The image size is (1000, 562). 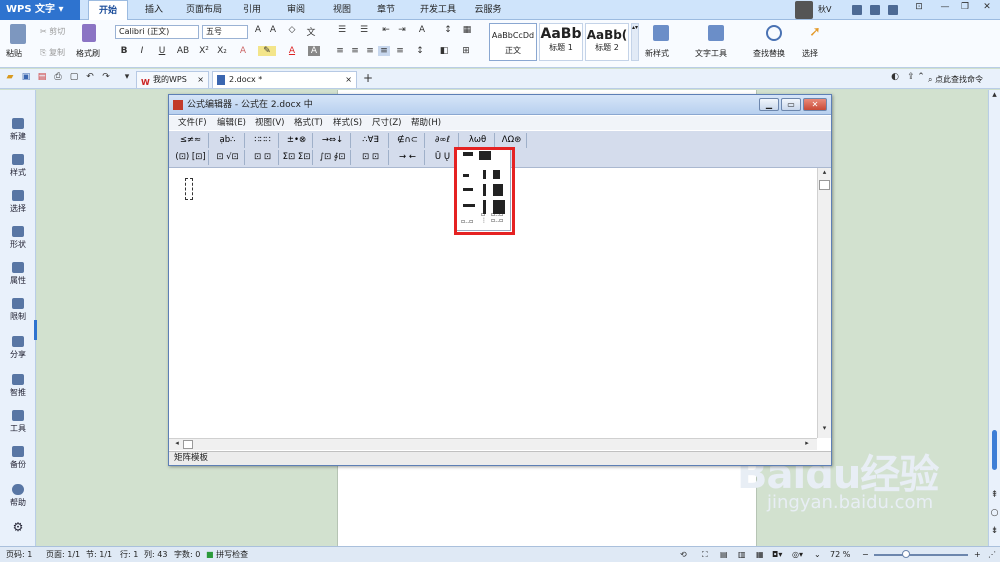 I want to click on quick-access-dropdown-icon: ▾, so click(x=127, y=77).